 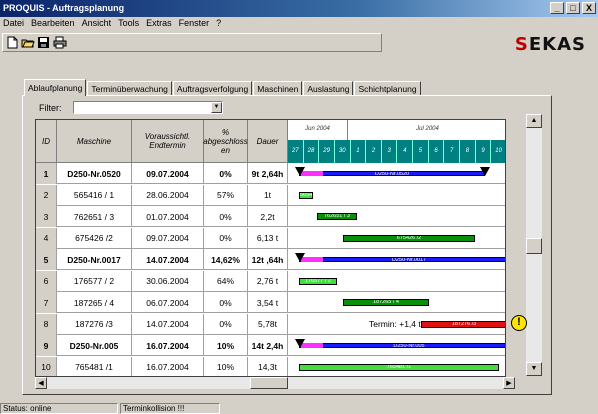 I want to click on header-dauer: Dauer, so click(x=268, y=141).